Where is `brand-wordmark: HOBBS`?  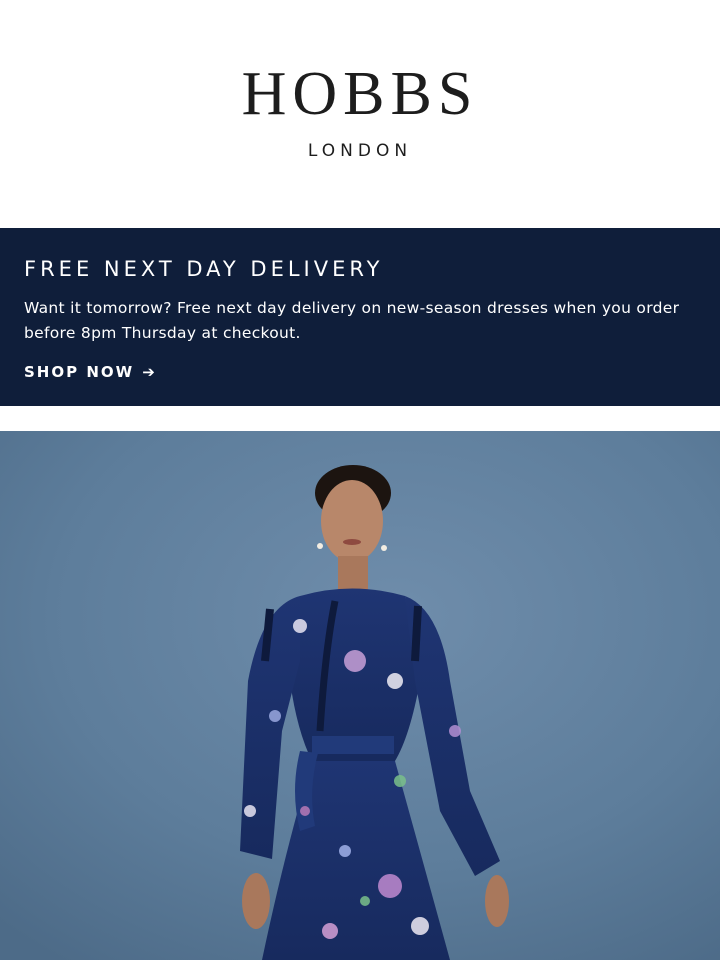 brand-wordmark: HOBBS is located at coordinates (360, 94).